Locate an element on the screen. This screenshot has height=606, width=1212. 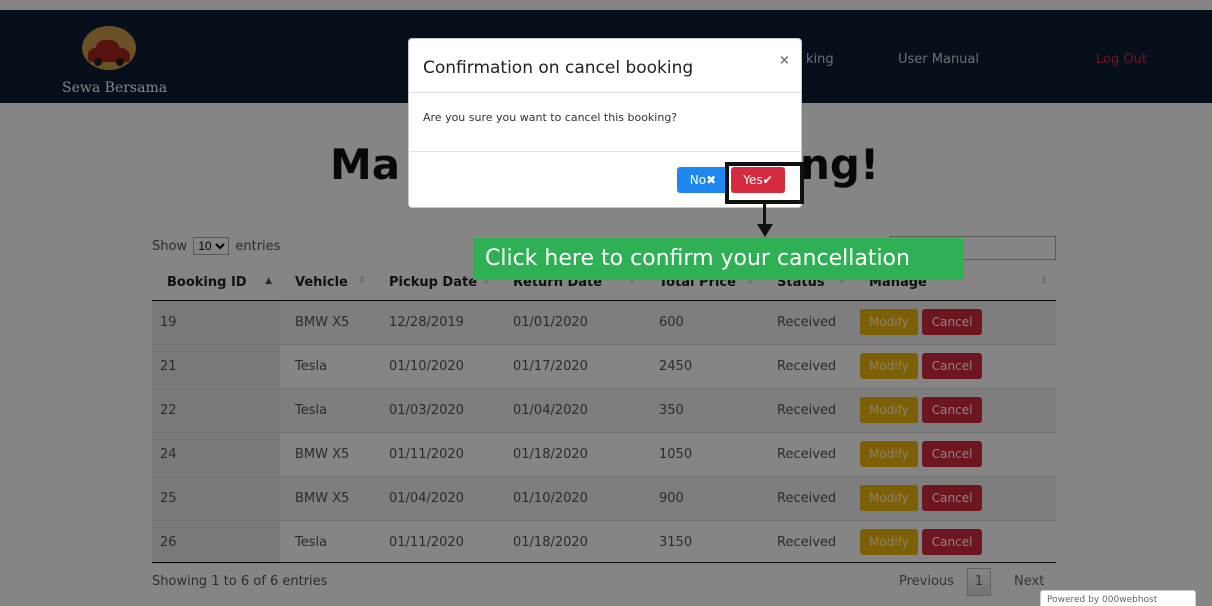
arrow-down-icon is located at coordinates (764, 215).